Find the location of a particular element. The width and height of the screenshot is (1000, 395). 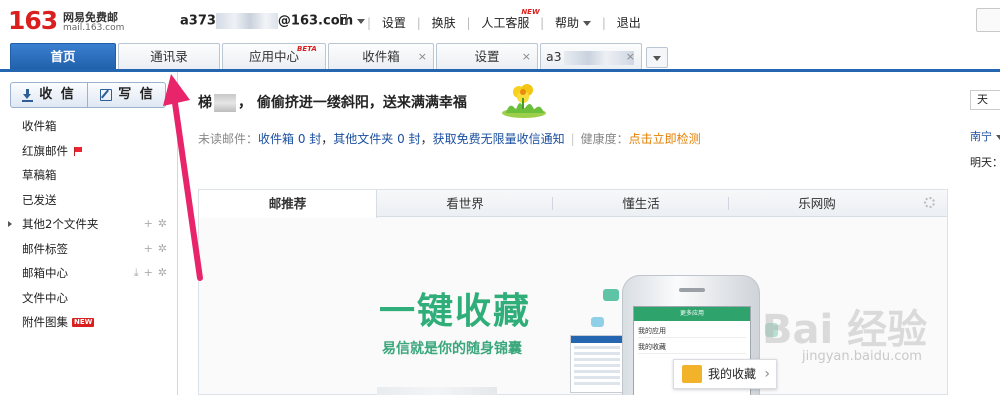

folder-other: 其他2个文件夹 + ✲ is located at coordinates (88, 224).